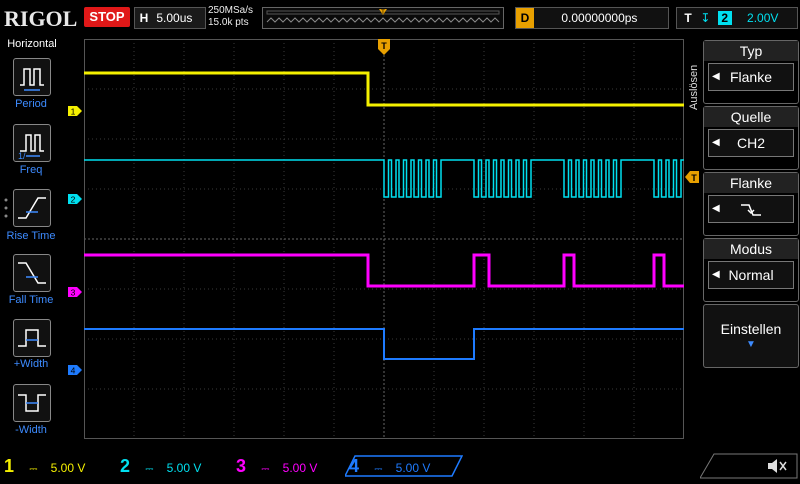 The height and width of the screenshot is (484, 800). Describe the element at coordinates (22, 156) in the screenshot. I see `svg-text: 1/` at that location.